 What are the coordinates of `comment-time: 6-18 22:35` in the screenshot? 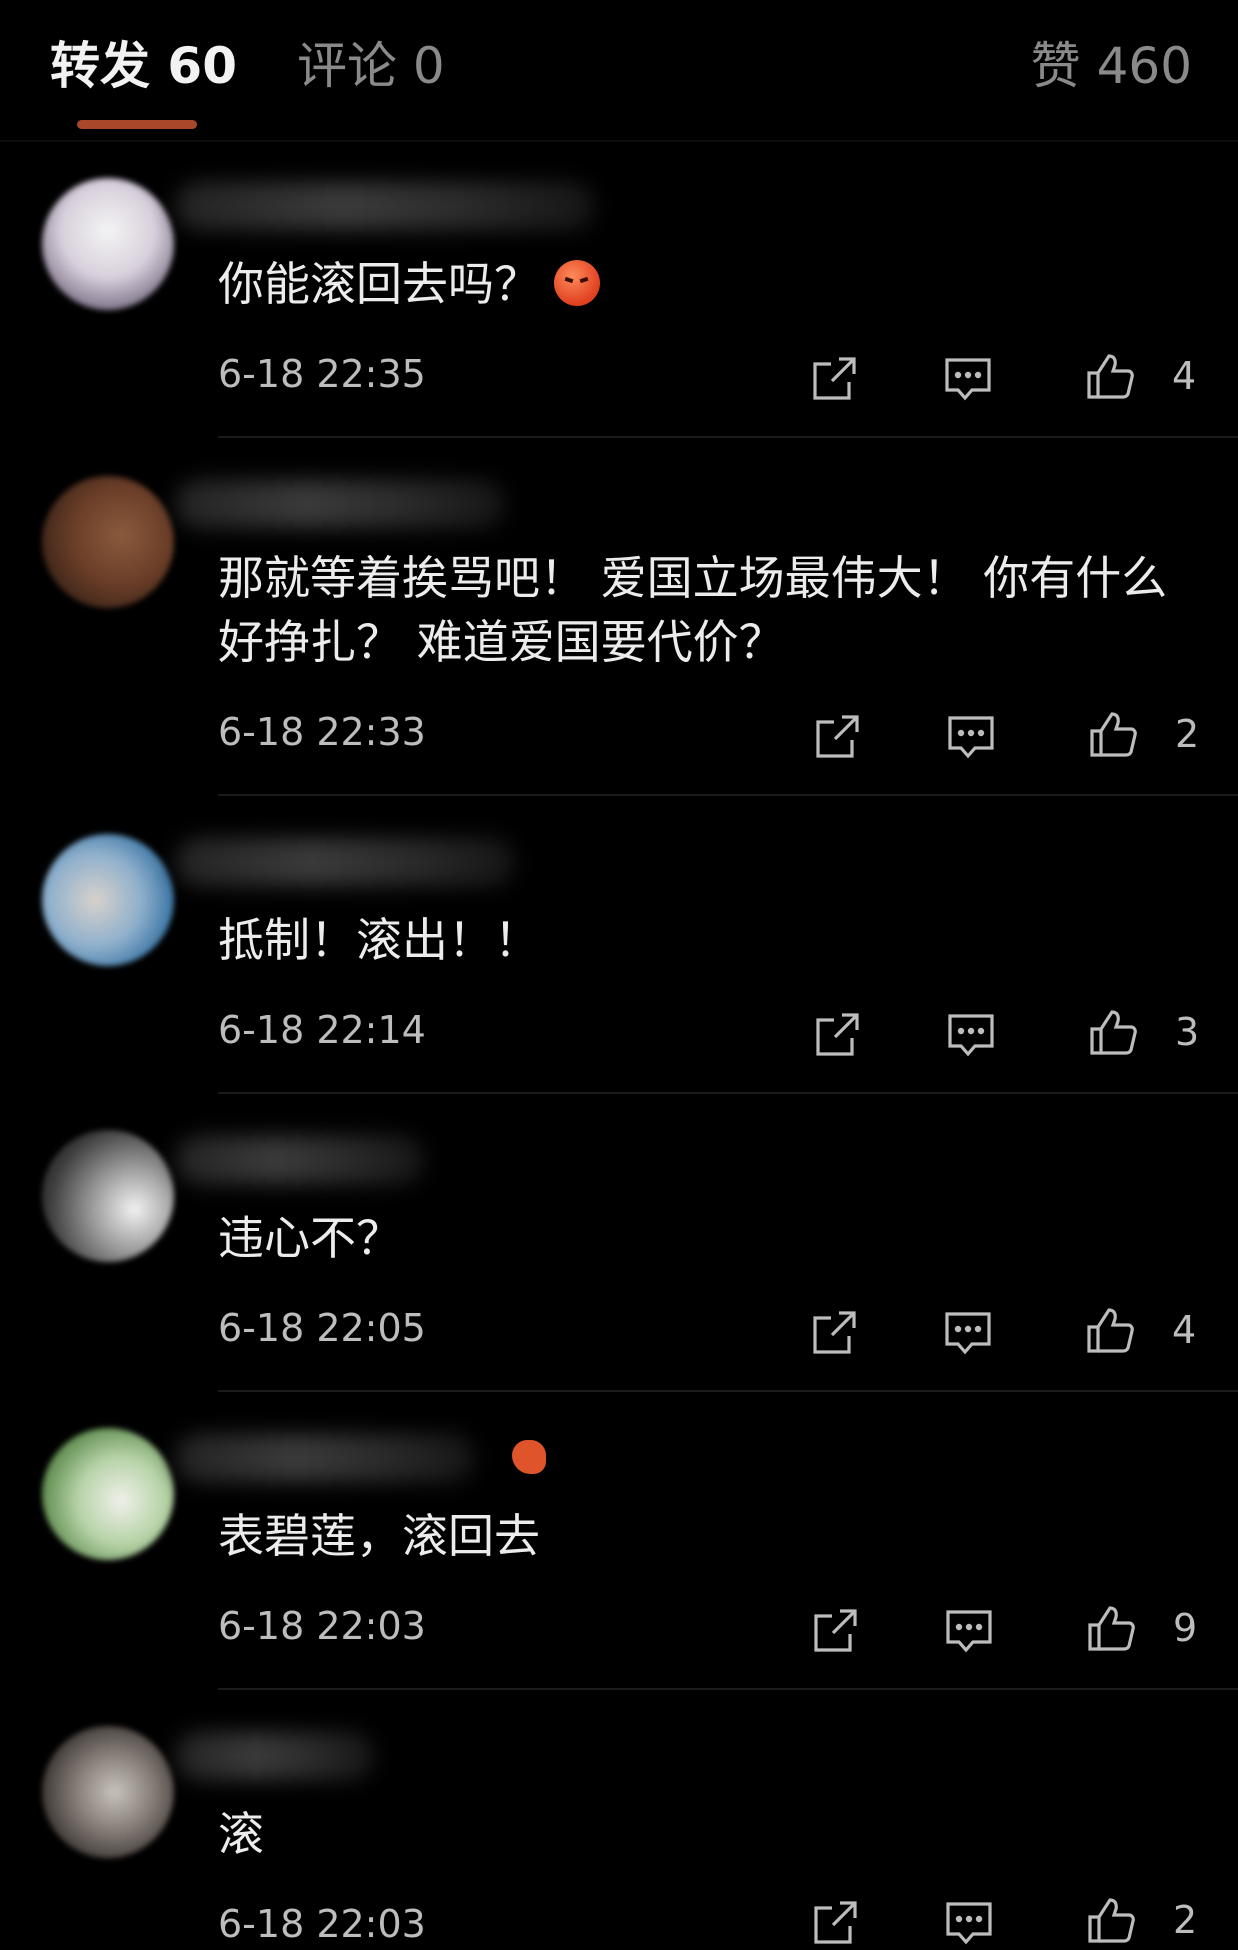 It's located at (322, 374).